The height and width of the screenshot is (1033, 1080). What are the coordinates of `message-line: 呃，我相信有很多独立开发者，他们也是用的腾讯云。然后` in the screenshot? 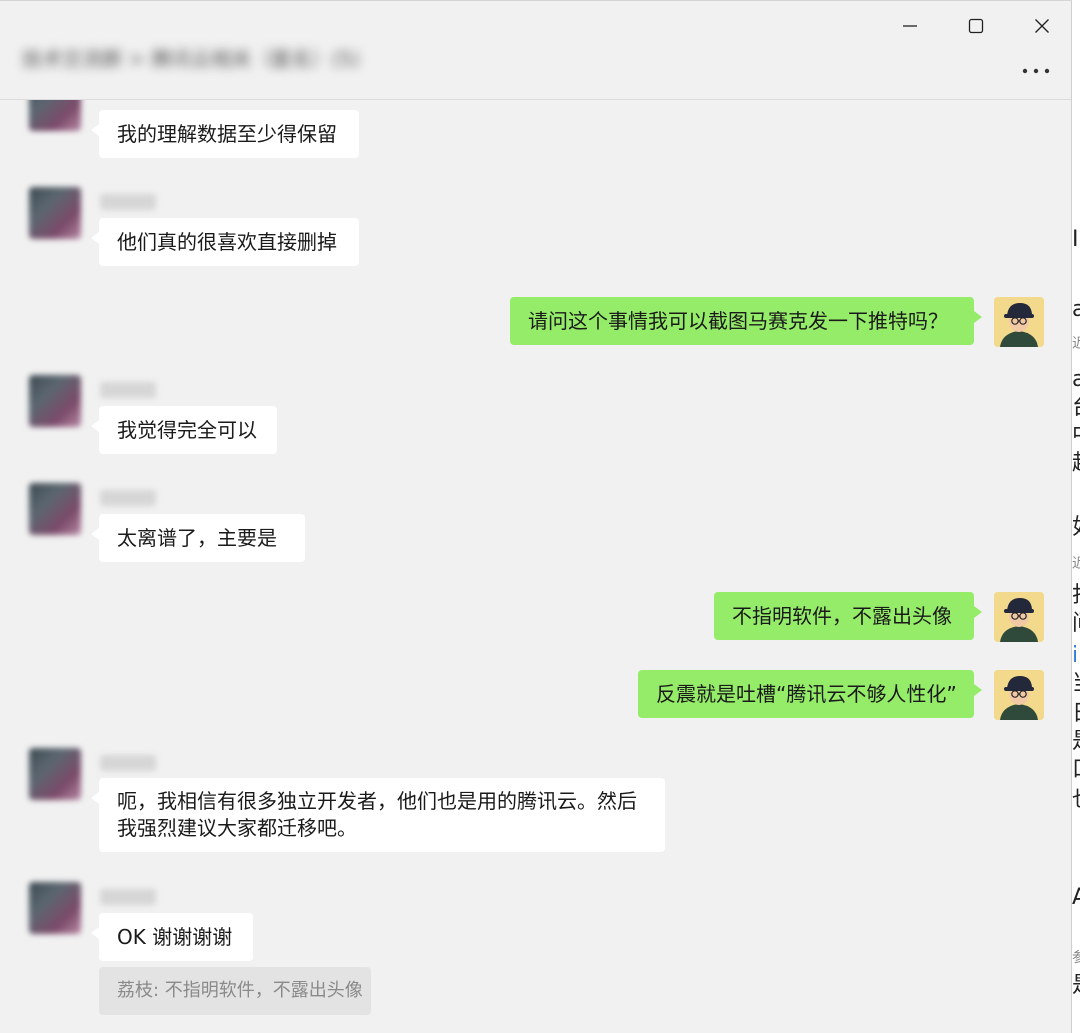 It's located at (377, 801).